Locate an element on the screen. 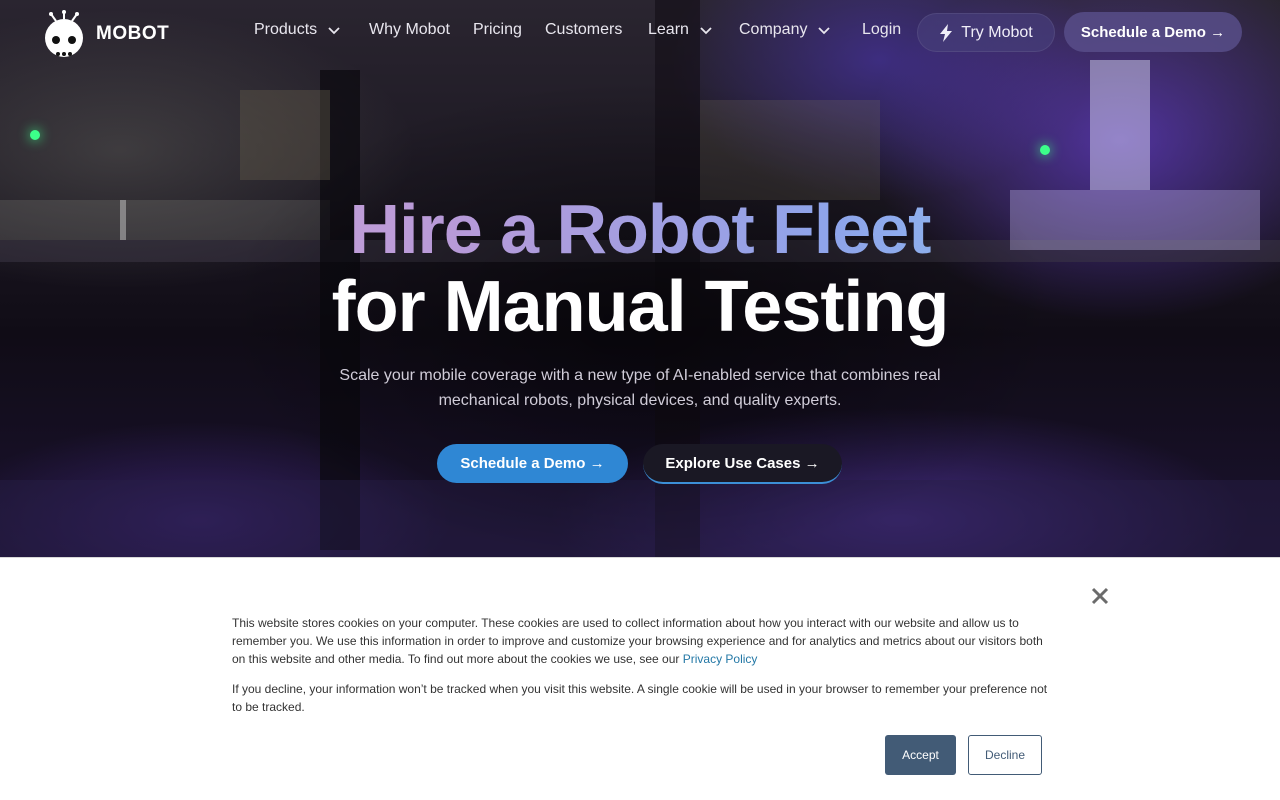  nav-why-label: Why Mobot is located at coordinates (409, 29).